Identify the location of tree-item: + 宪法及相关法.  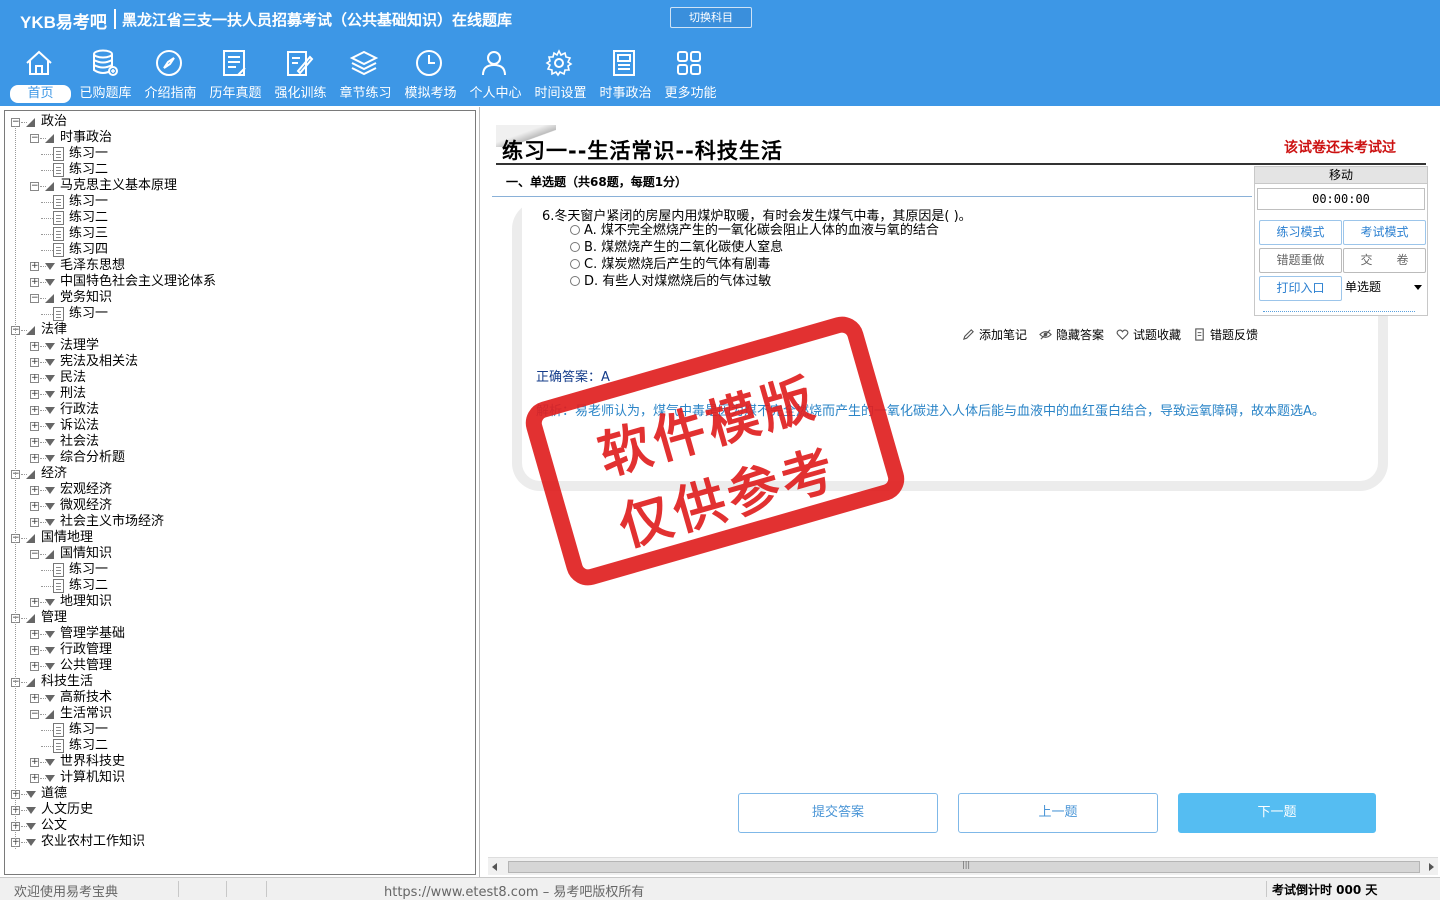
(240, 362).